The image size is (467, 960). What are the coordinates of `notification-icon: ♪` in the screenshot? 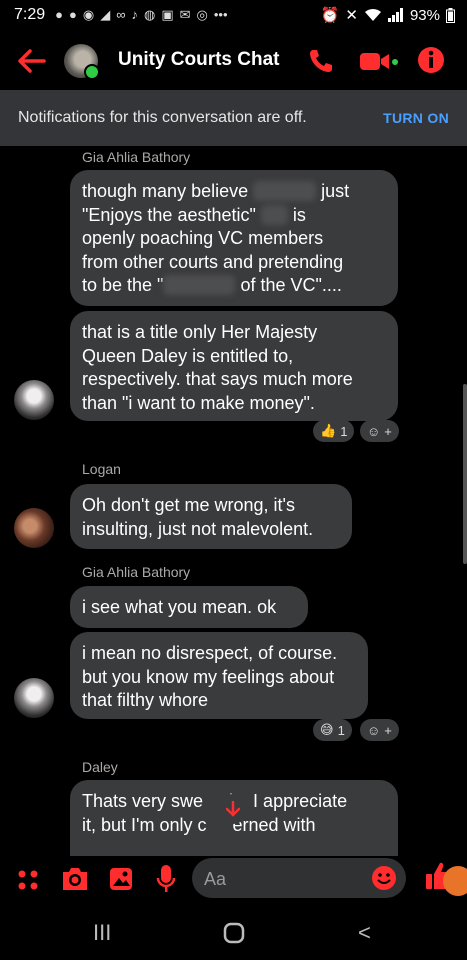 It's located at (134, 14).